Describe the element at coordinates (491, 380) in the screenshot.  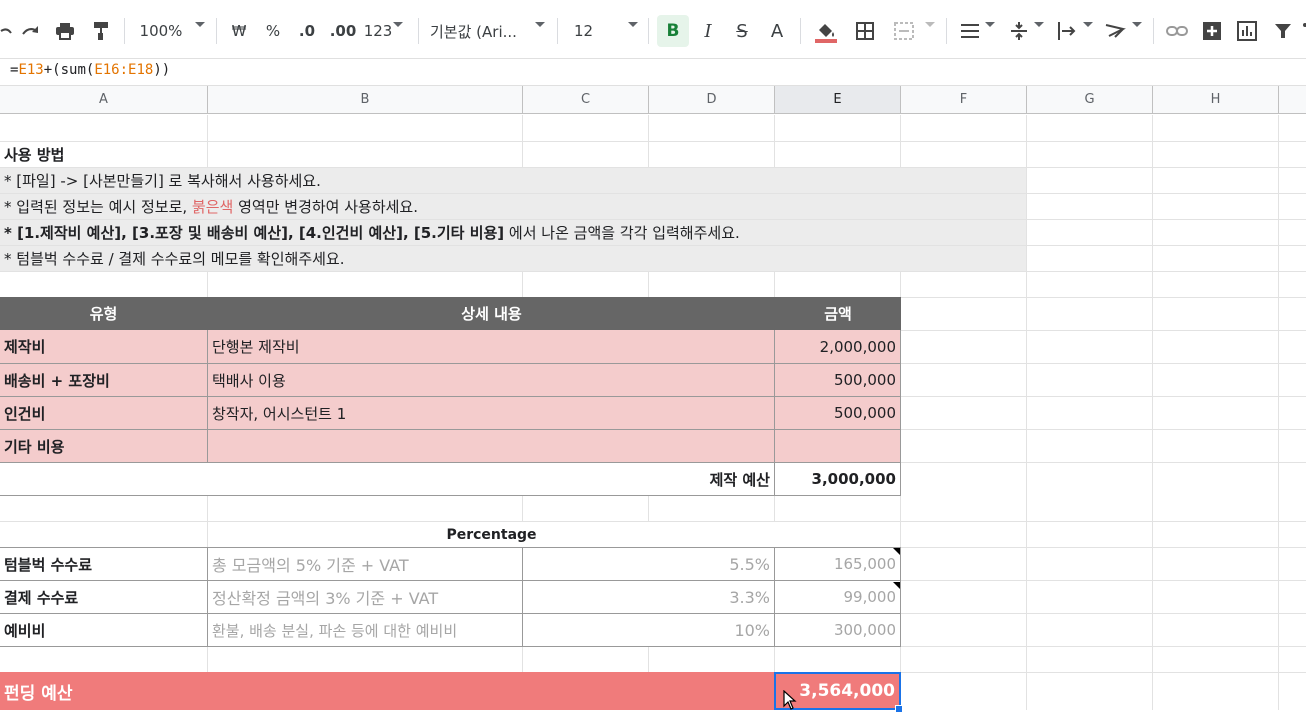
I see `budget-detail-2: 택배사 이용` at that location.